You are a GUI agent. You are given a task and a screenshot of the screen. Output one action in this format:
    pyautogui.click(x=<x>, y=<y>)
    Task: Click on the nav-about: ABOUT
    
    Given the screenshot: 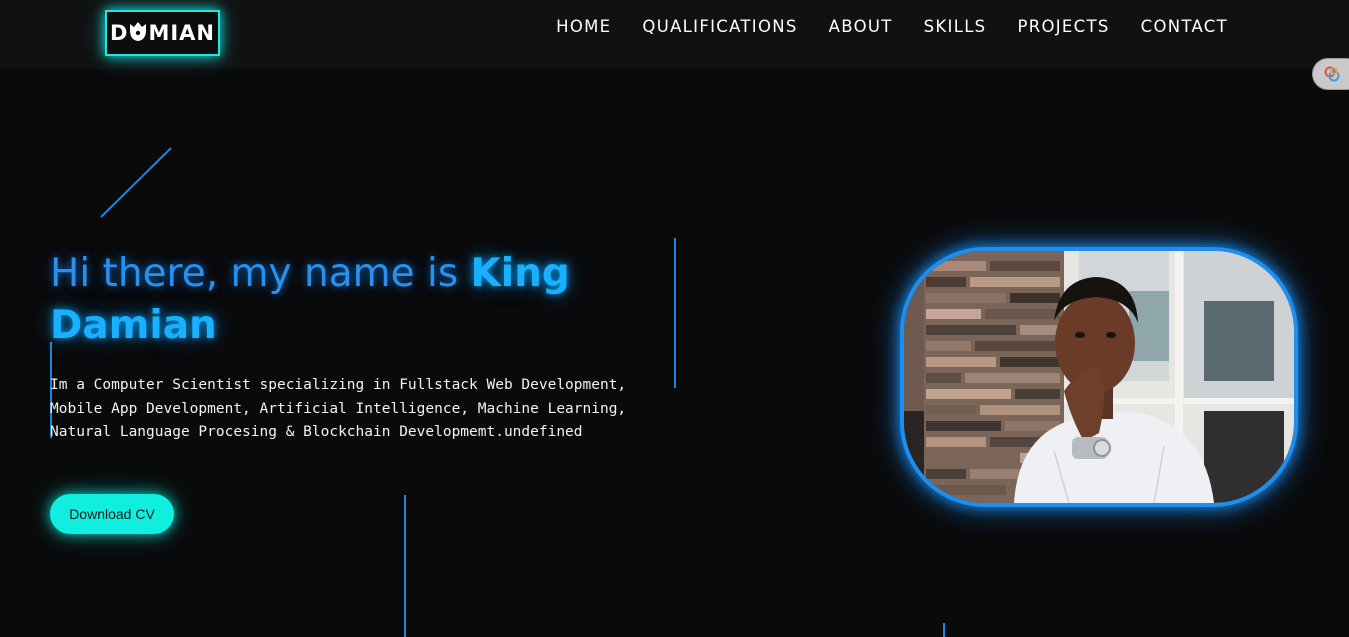 What is the action you would take?
    pyautogui.click(x=861, y=26)
    